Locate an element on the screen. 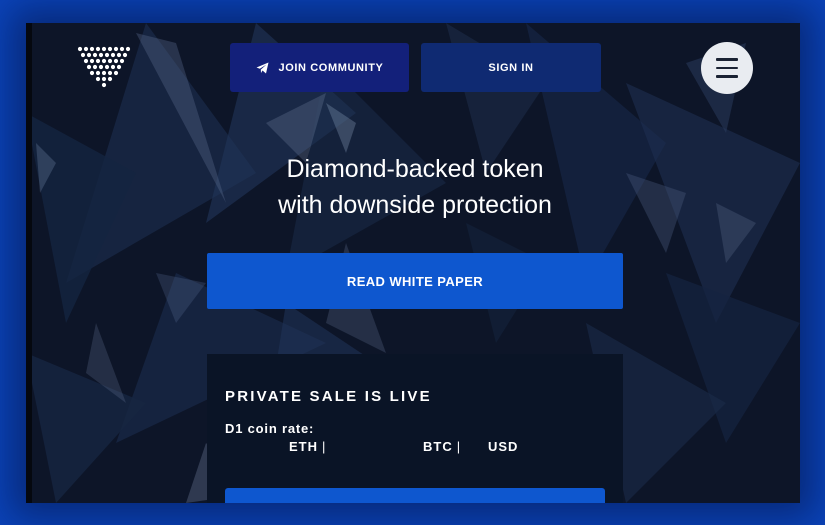 The width and height of the screenshot is (825, 525). diamond-dots-logo-icon is located at coordinates (104, 67).